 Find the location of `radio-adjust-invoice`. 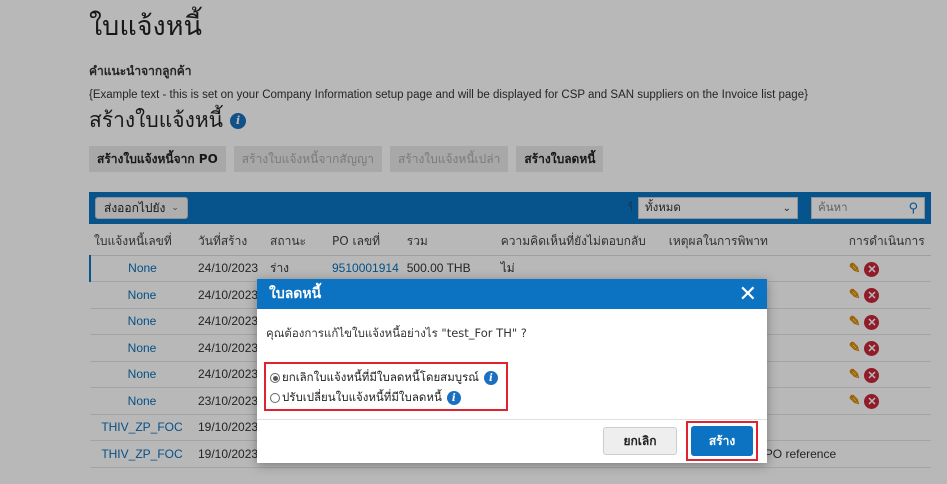

radio-adjust-invoice is located at coordinates (275, 398).